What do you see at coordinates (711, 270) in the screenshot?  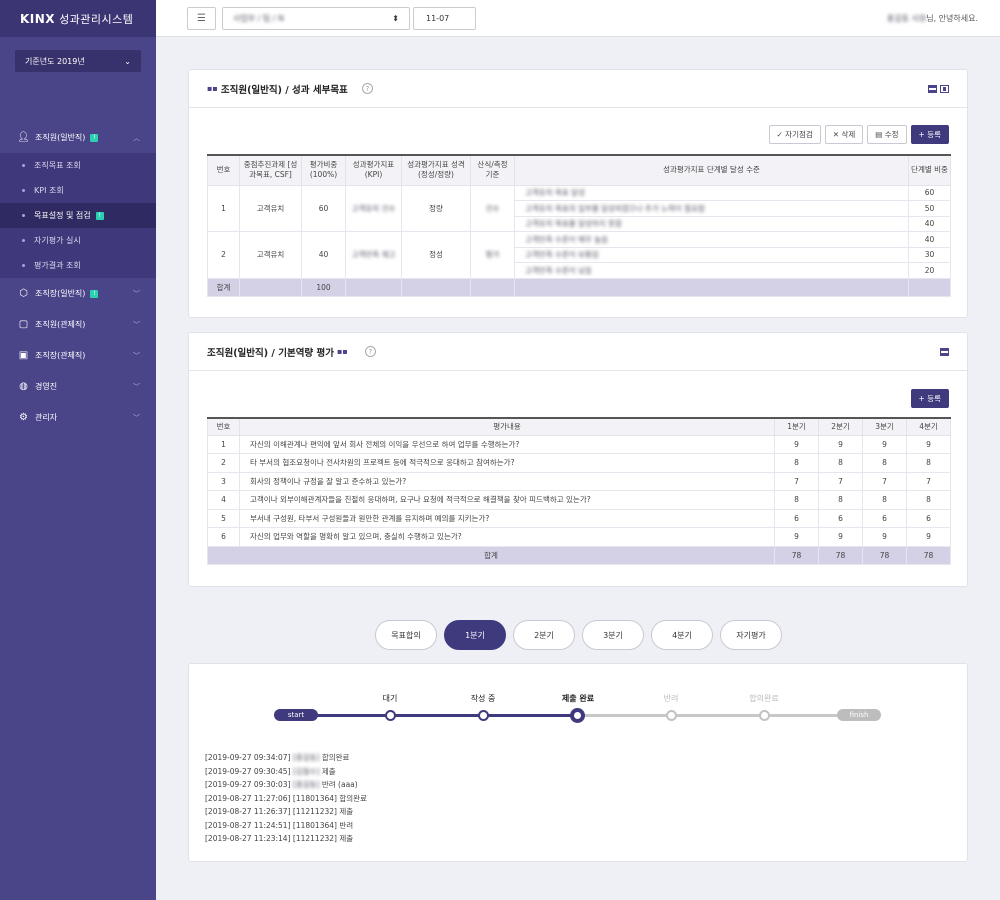 I see `level-text: 고객만족 수준이 낮음` at bounding box center [711, 270].